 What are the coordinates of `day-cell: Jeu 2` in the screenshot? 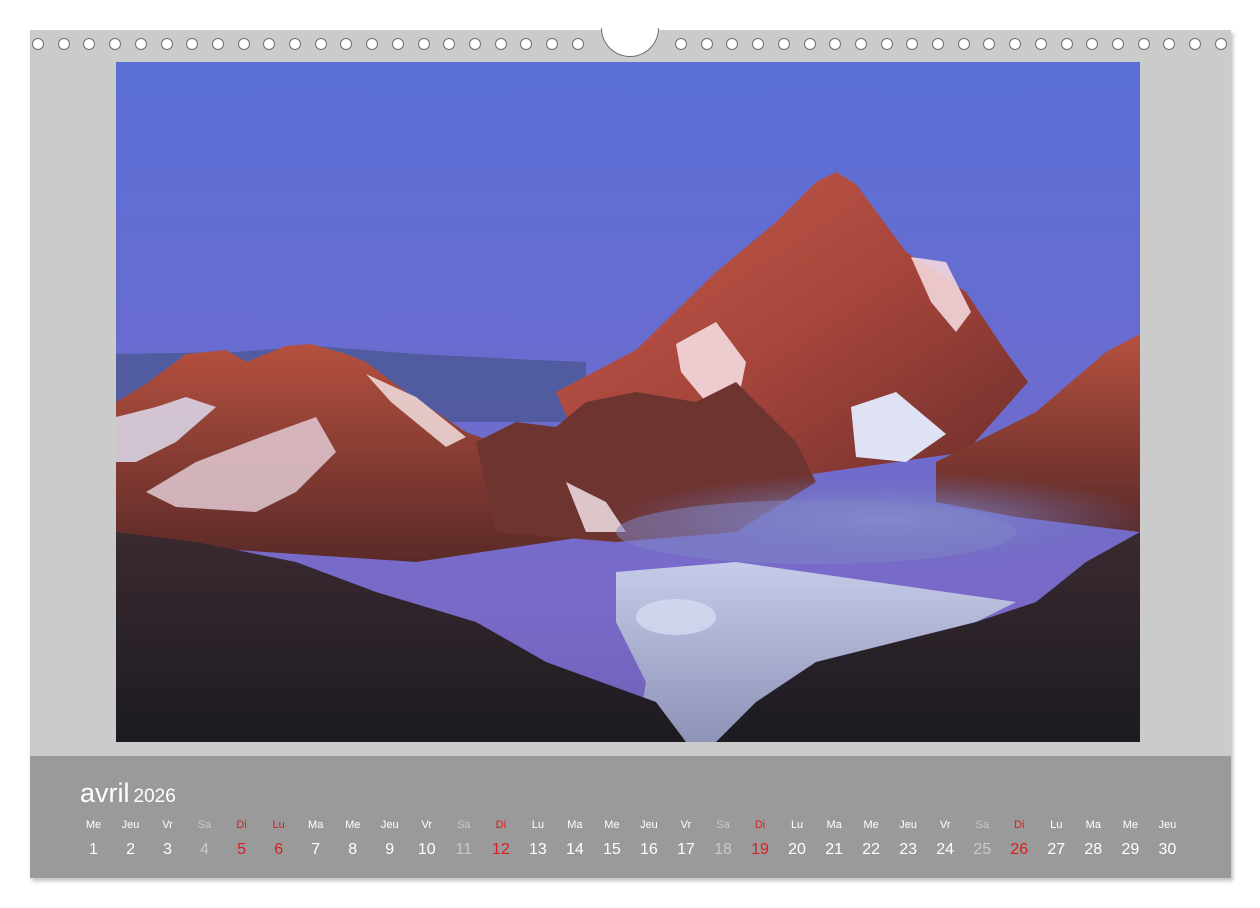 It's located at (130, 839).